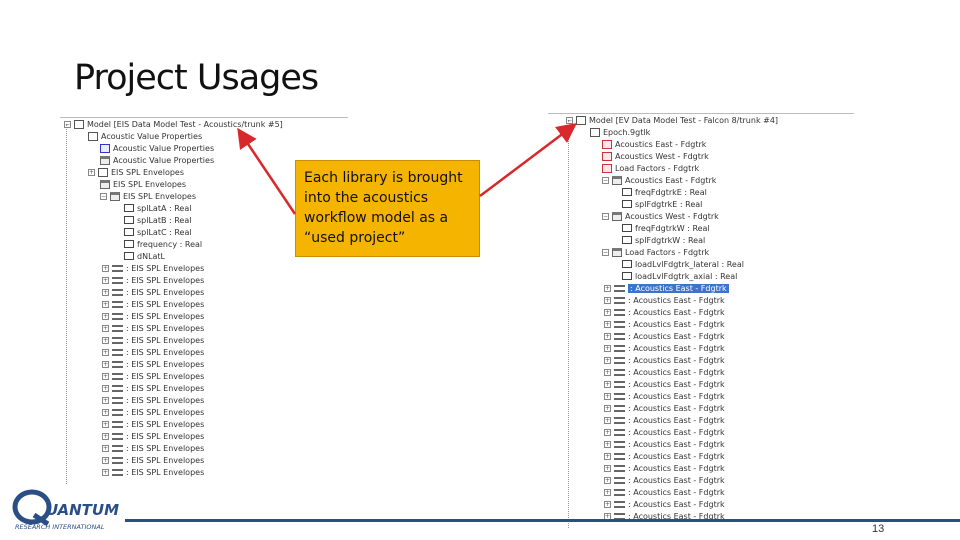 The height and width of the screenshot is (540, 960). What do you see at coordinates (528, 159) in the screenshot?
I see `arrow-right` at bounding box center [528, 159].